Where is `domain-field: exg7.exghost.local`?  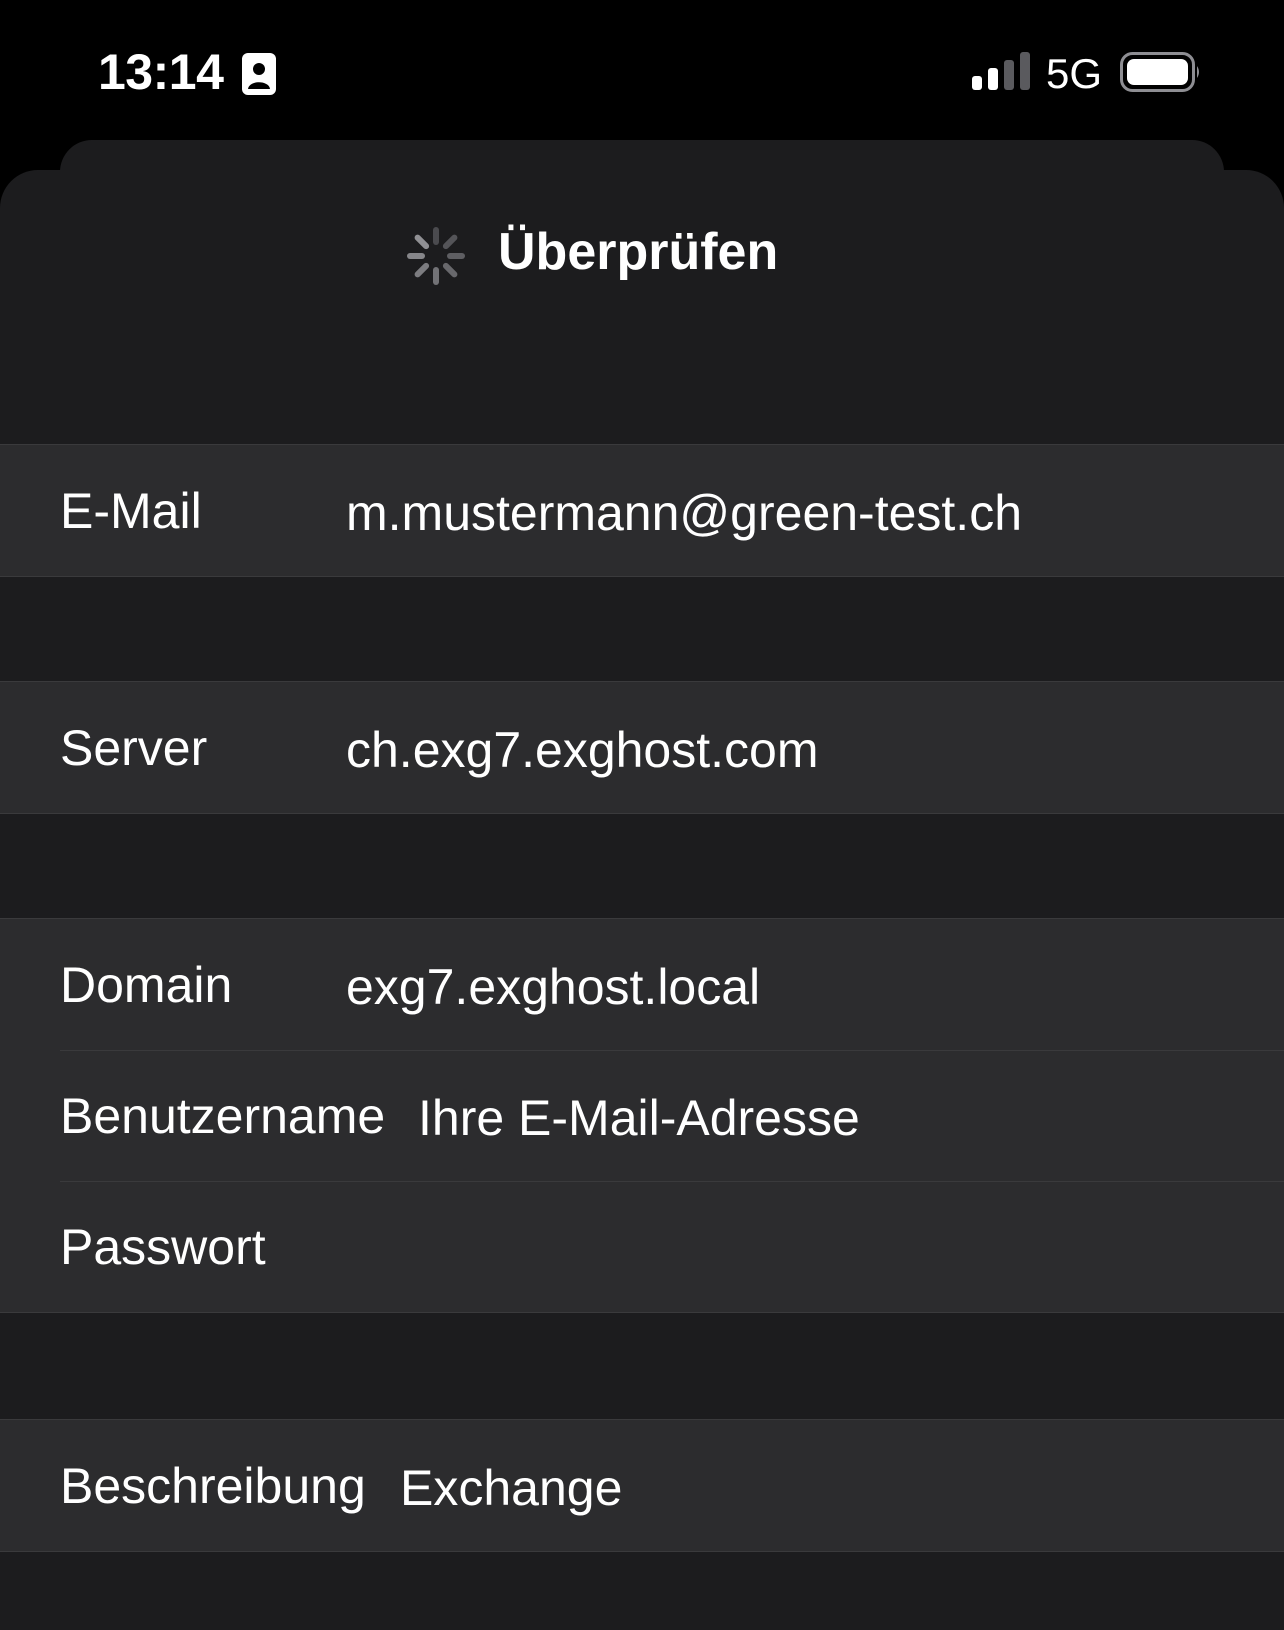
domain-field: exg7.exghost.local is located at coordinates (553, 987).